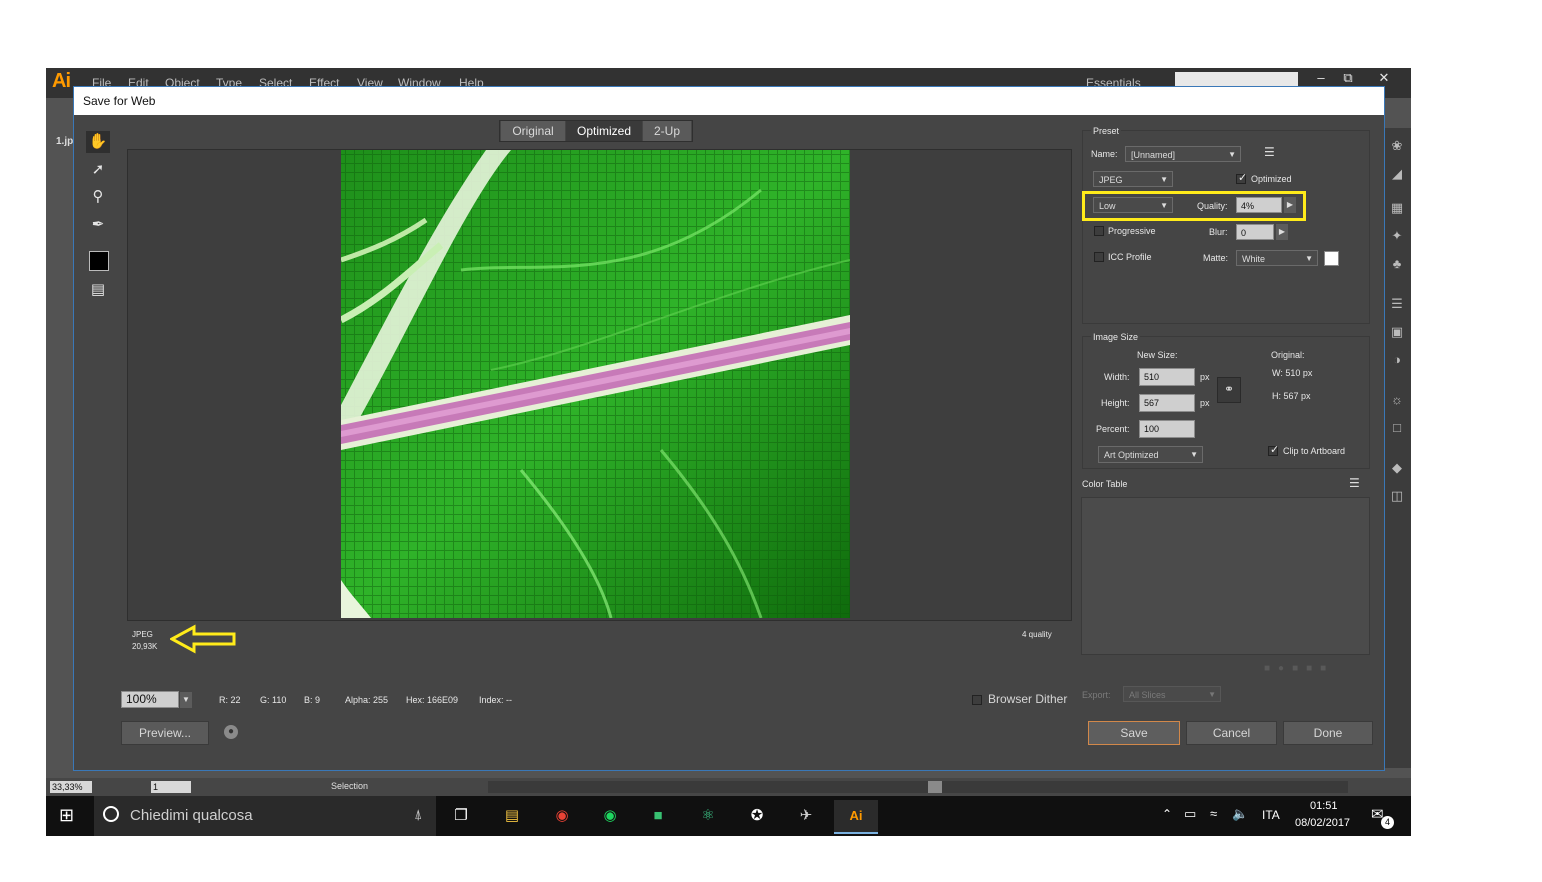 This screenshot has height=882, width=1542. Describe the element at coordinates (145, 646) in the screenshot. I see `preview-file-size: 20,93K` at that location.